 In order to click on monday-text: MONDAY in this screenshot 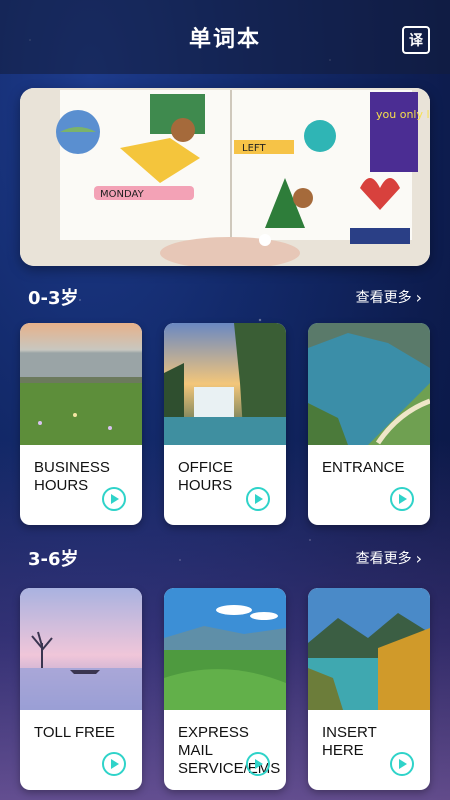, I will do `click(122, 194)`.